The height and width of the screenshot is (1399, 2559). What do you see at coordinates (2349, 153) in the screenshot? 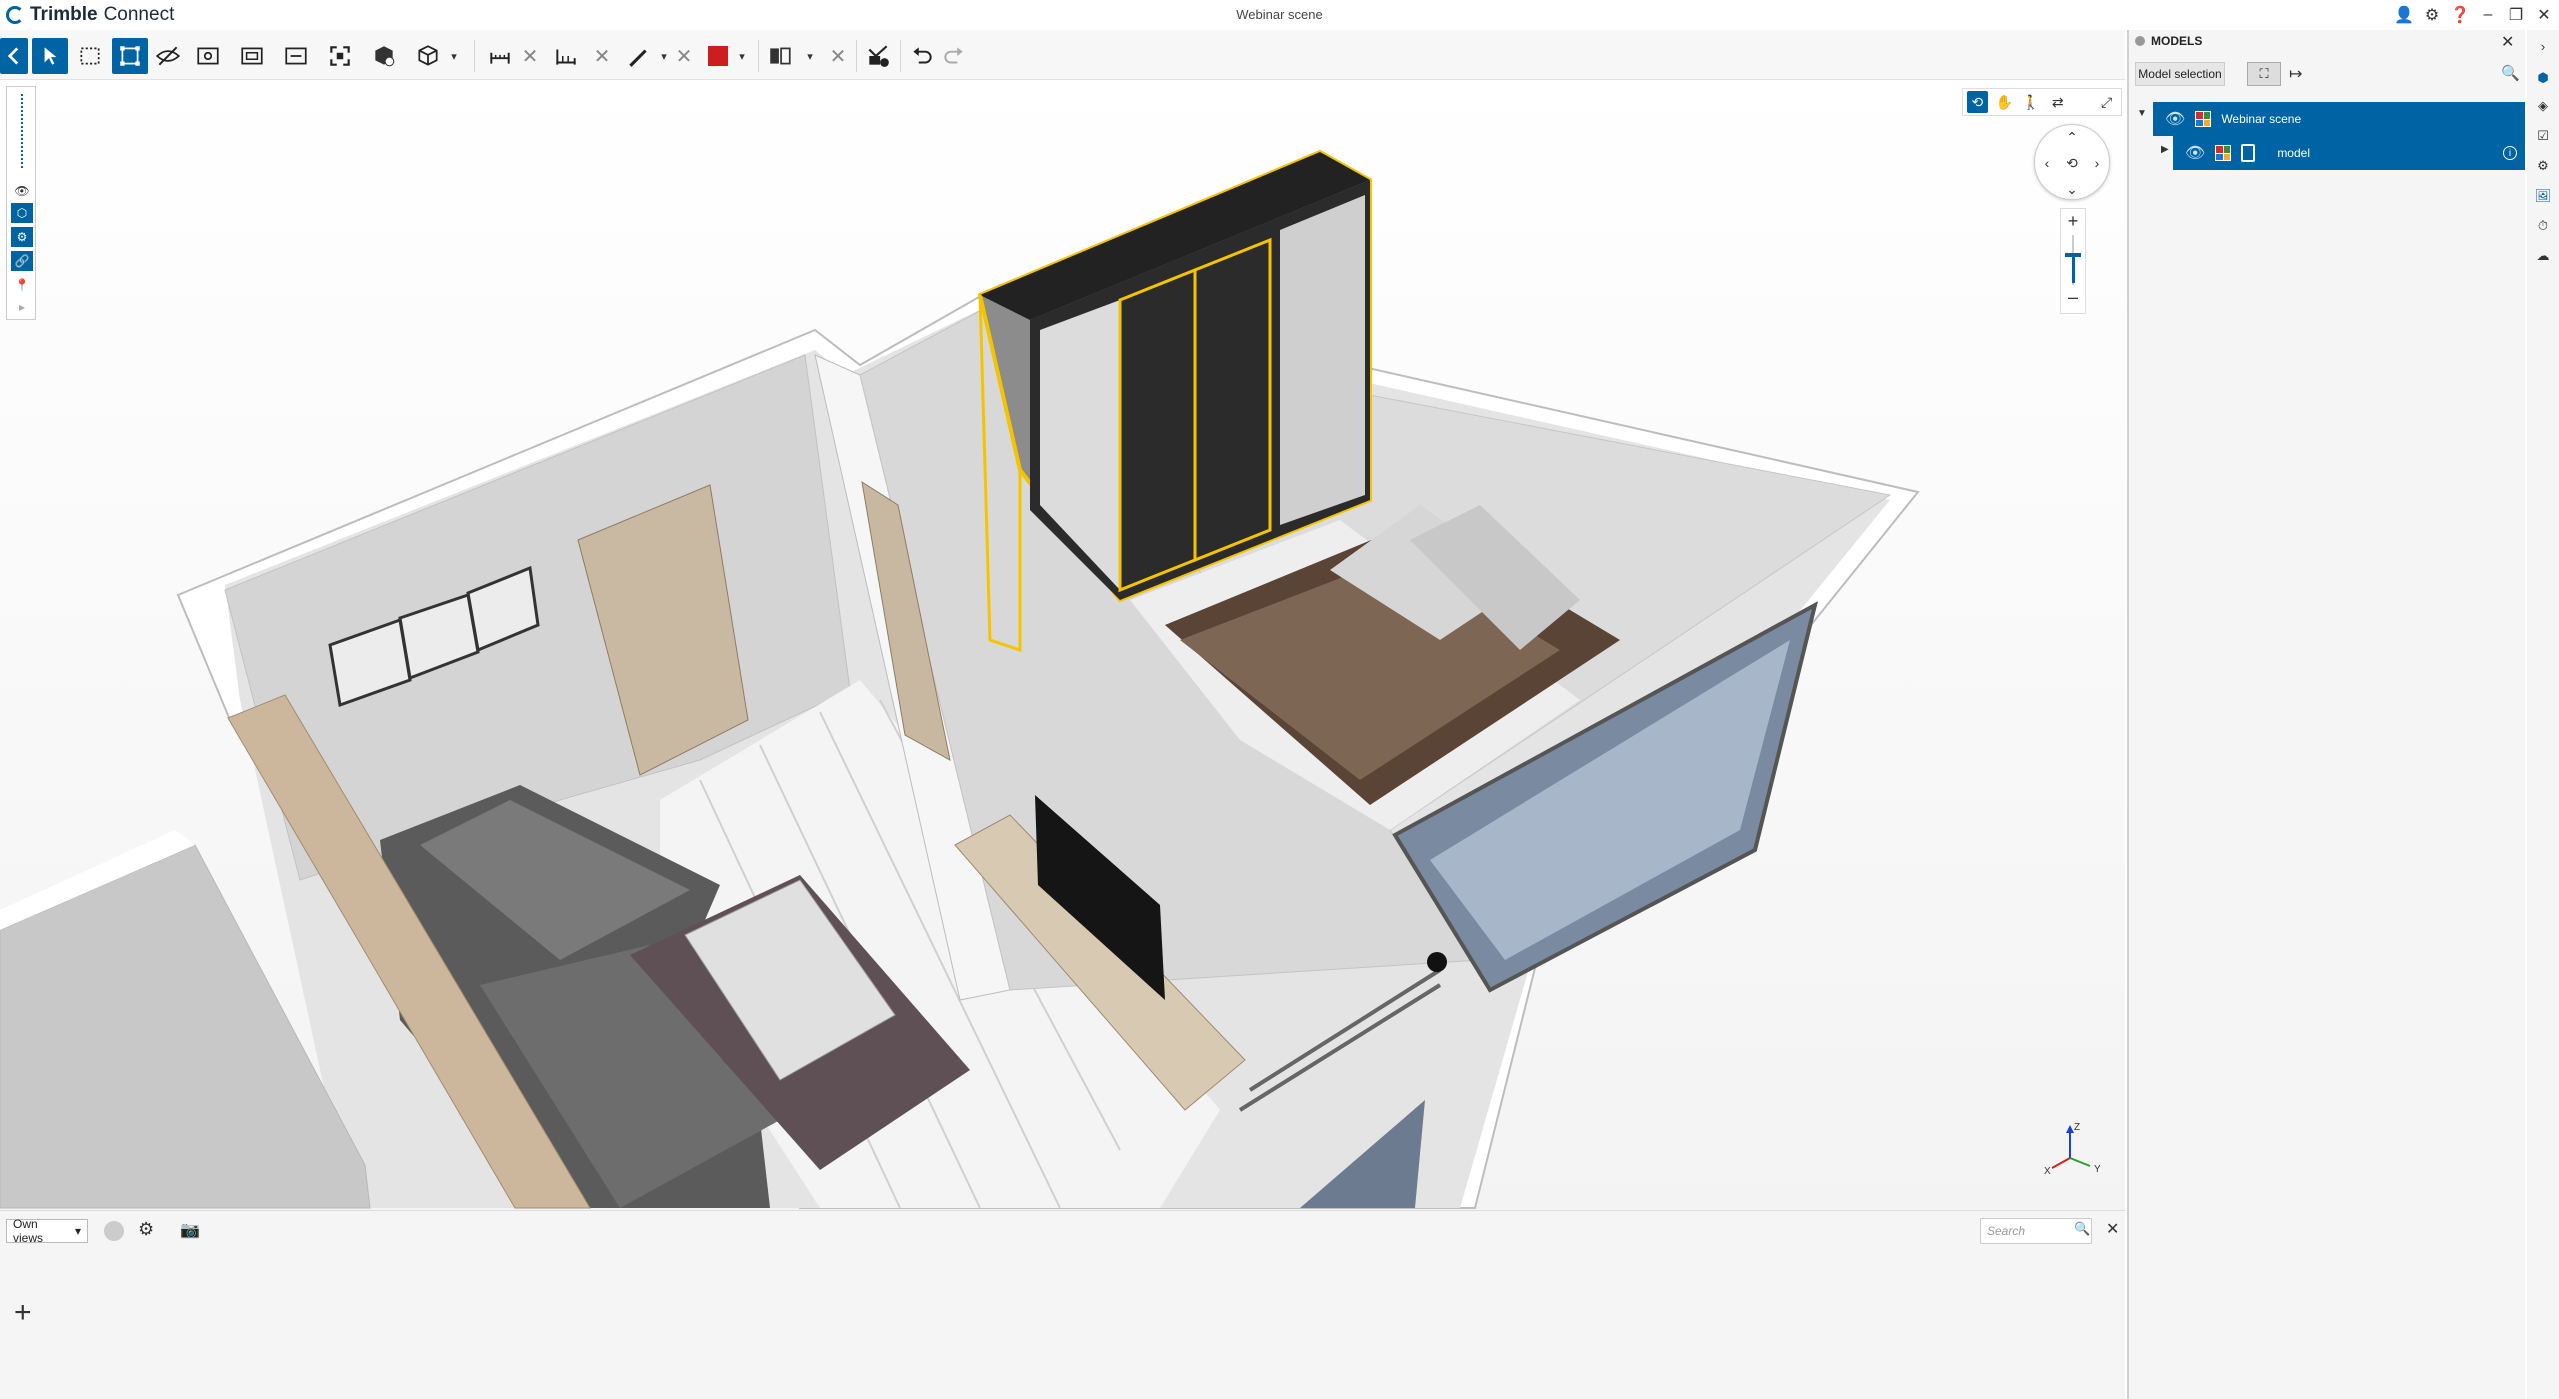
I see `tree-row-model: 👁 model i` at bounding box center [2349, 153].